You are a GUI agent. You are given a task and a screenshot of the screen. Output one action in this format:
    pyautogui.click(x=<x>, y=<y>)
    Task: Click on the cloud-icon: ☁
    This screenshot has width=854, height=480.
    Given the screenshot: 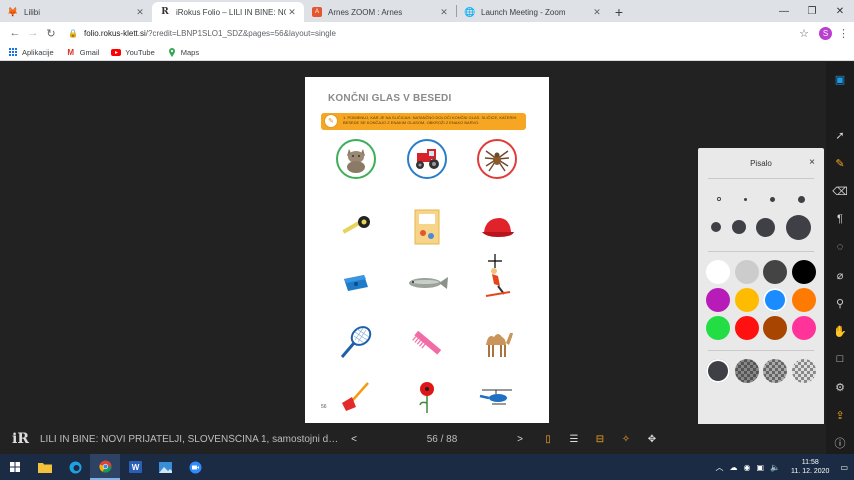 What is the action you would take?
    pyautogui.click(x=734, y=467)
    